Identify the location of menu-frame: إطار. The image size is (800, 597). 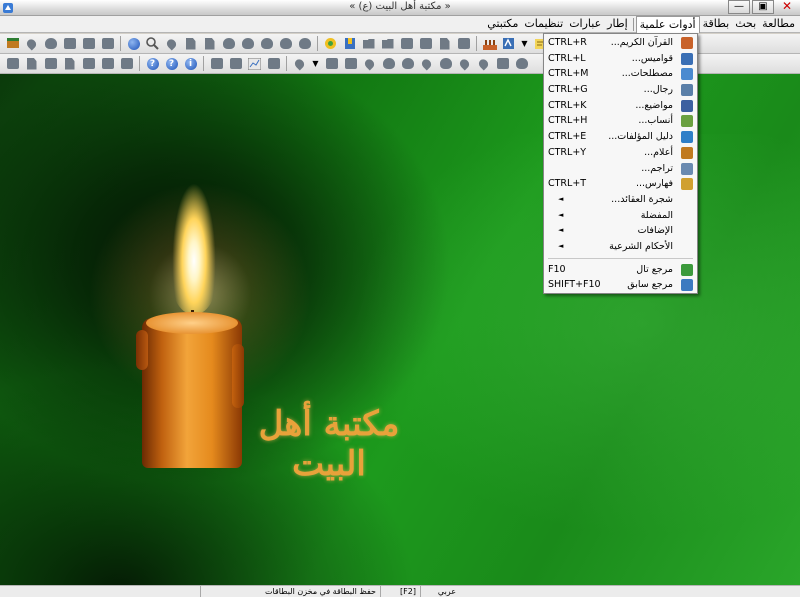
(617, 24).